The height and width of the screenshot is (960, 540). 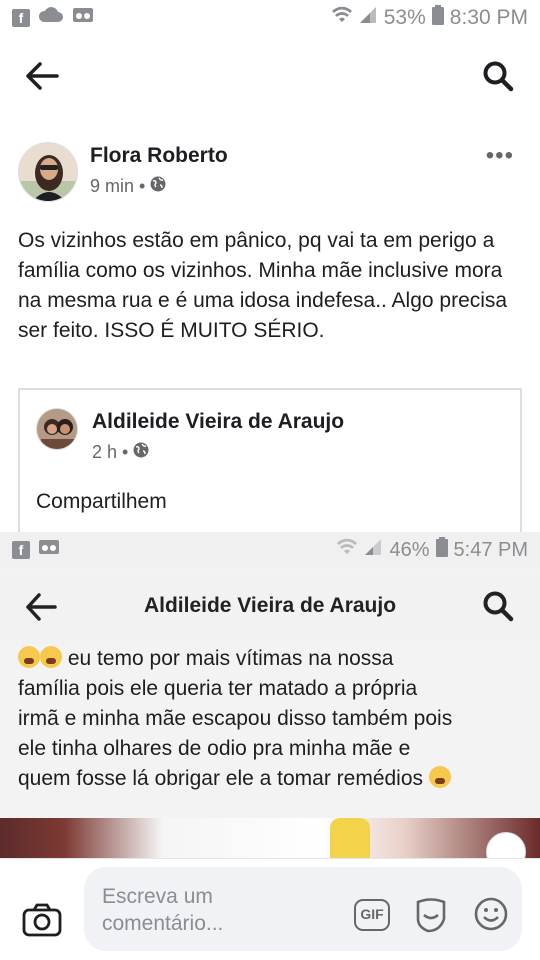 I want to click on post-meta: 9 min •, so click(x=128, y=186).